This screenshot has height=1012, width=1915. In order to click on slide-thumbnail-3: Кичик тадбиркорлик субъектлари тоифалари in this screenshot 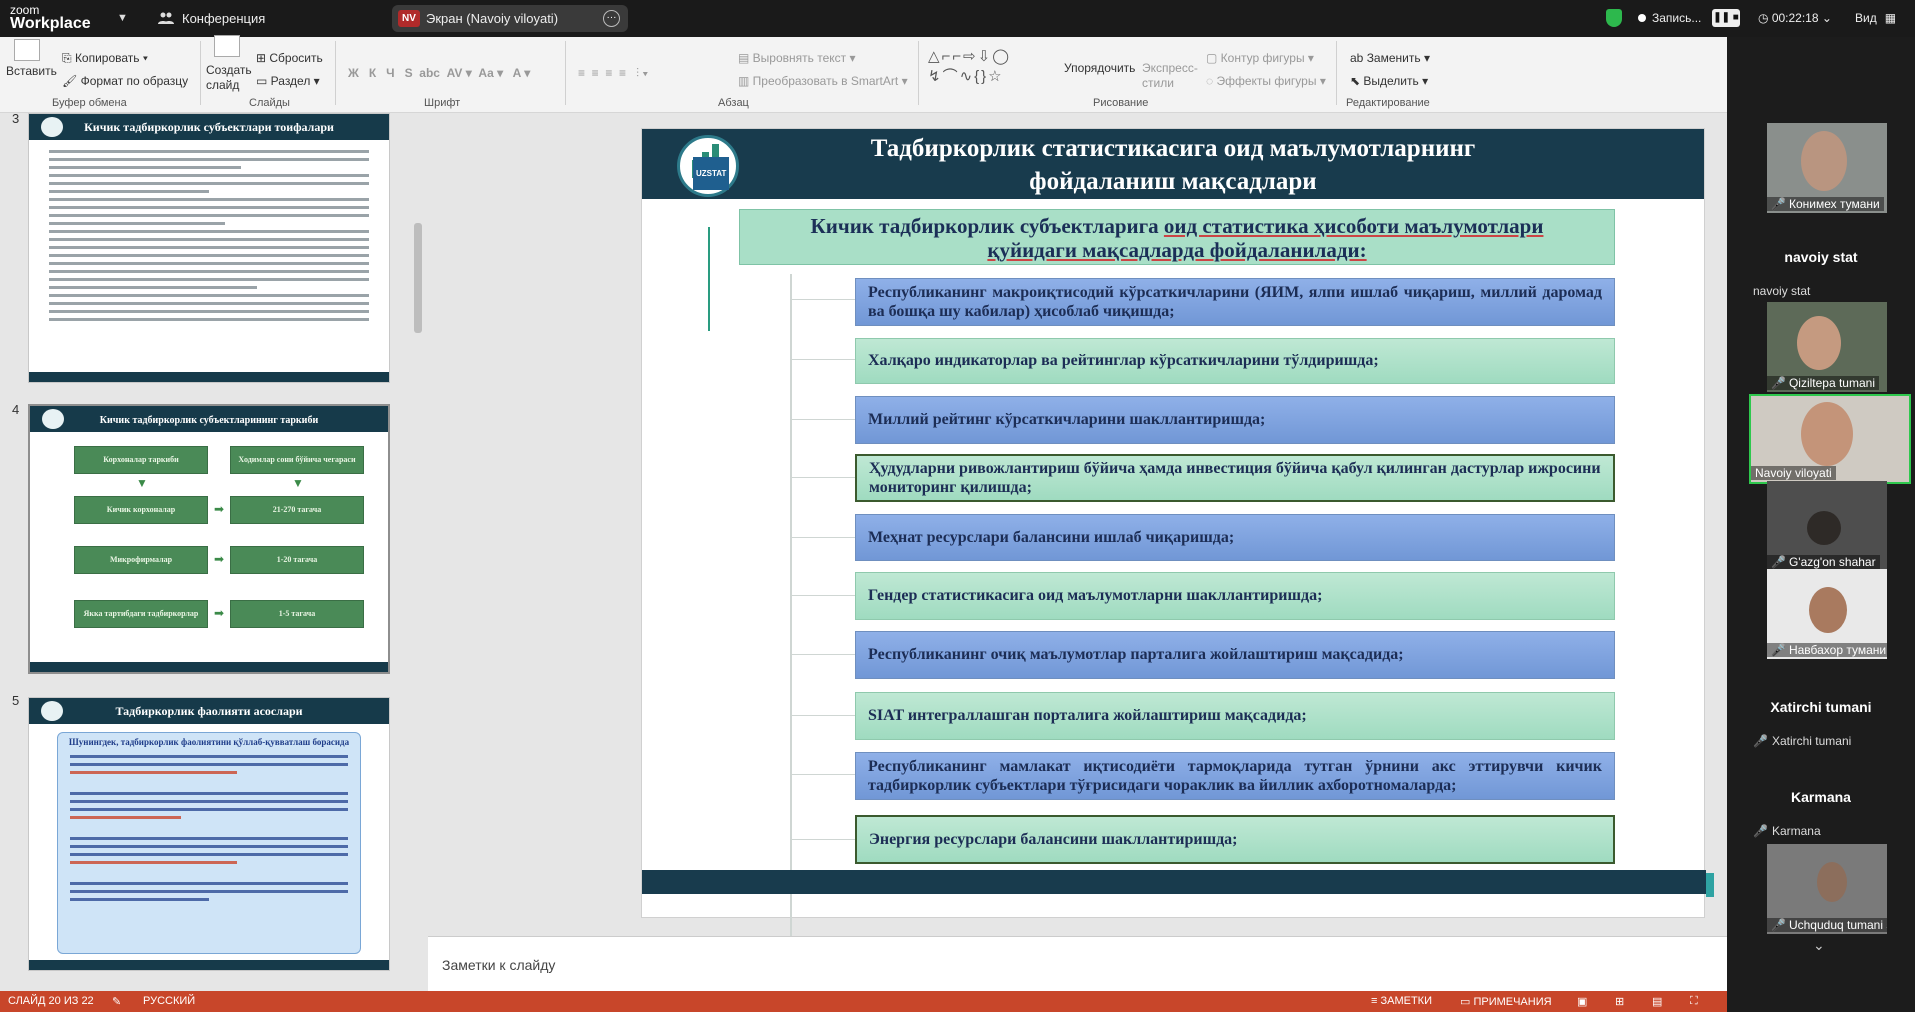, I will do `click(209, 248)`.